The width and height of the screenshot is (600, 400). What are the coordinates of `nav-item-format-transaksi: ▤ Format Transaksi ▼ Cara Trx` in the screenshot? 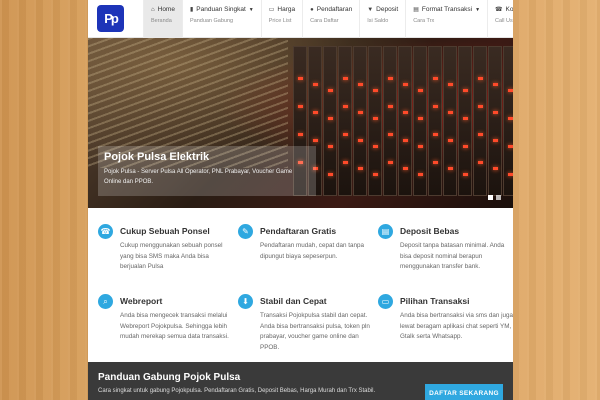 It's located at (446, 19).